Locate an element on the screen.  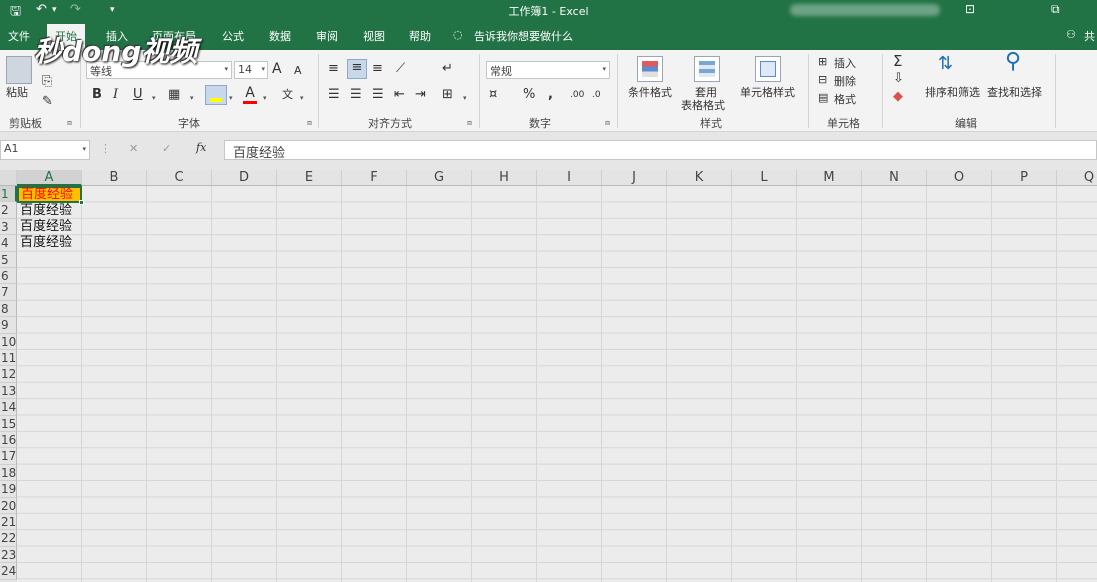
tab-help: 帮助 is located at coordinates (420, 36).